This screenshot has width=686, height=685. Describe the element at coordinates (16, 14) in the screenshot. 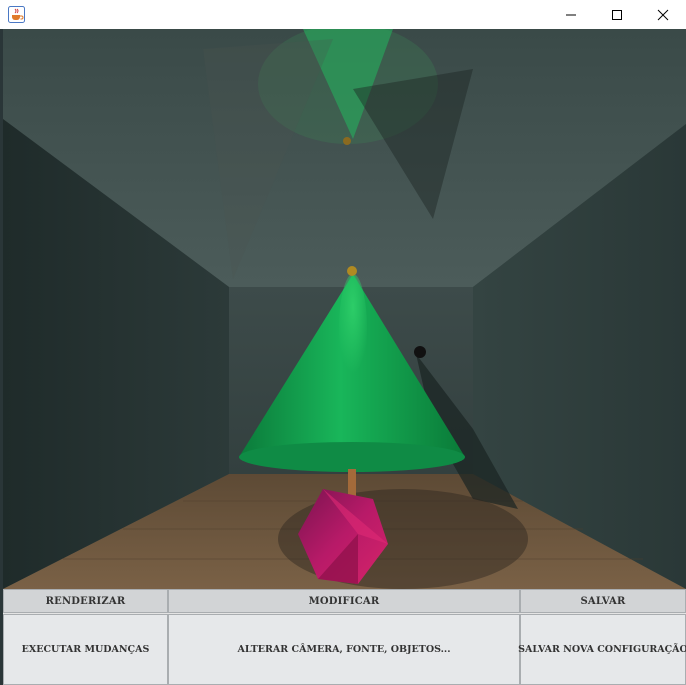

I see `java-cup-icon` at that location.